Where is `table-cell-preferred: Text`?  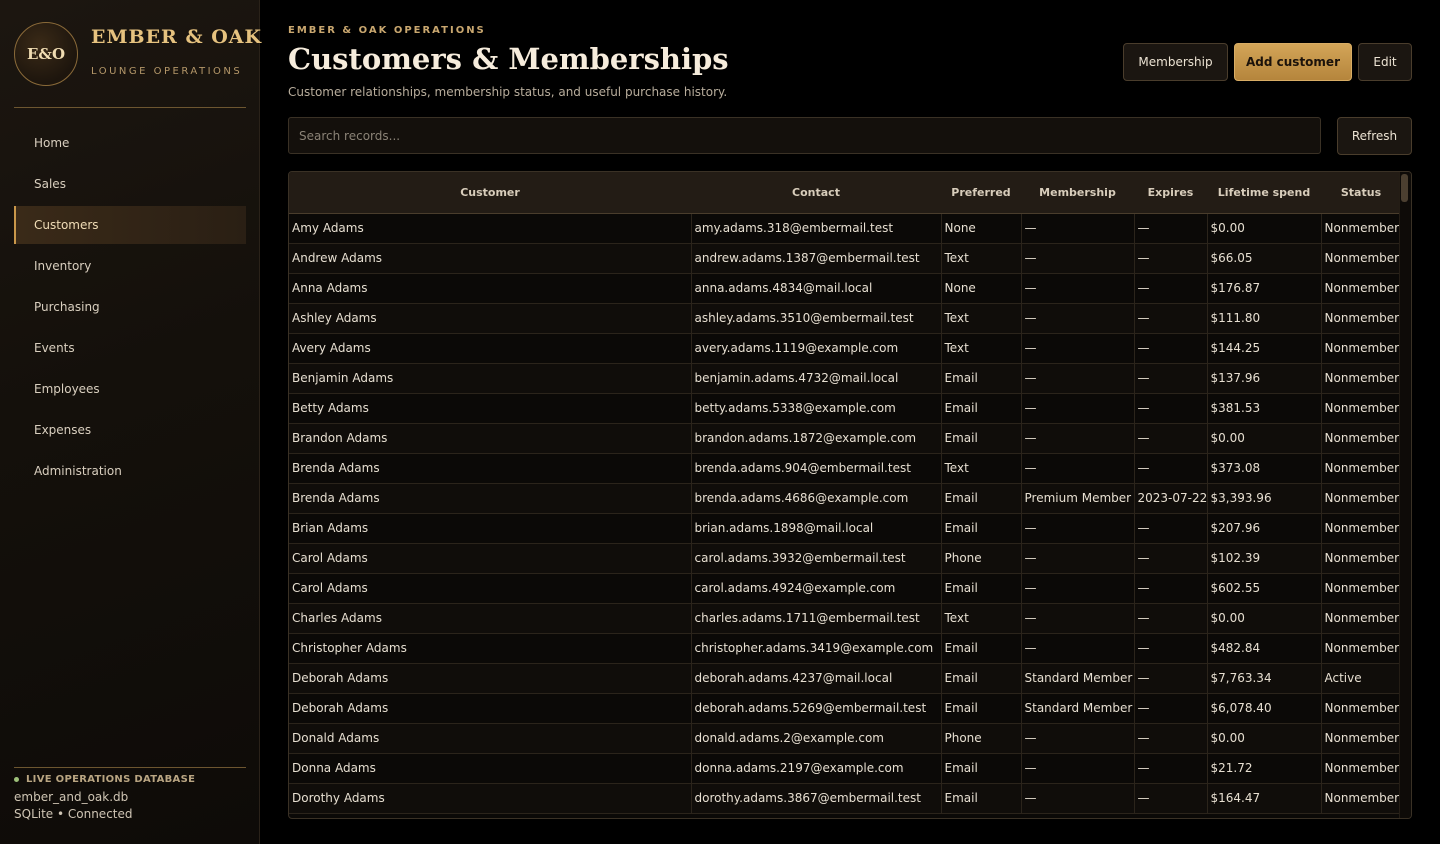
table-cell-preferred: Text is located at coordinates (981, 348).